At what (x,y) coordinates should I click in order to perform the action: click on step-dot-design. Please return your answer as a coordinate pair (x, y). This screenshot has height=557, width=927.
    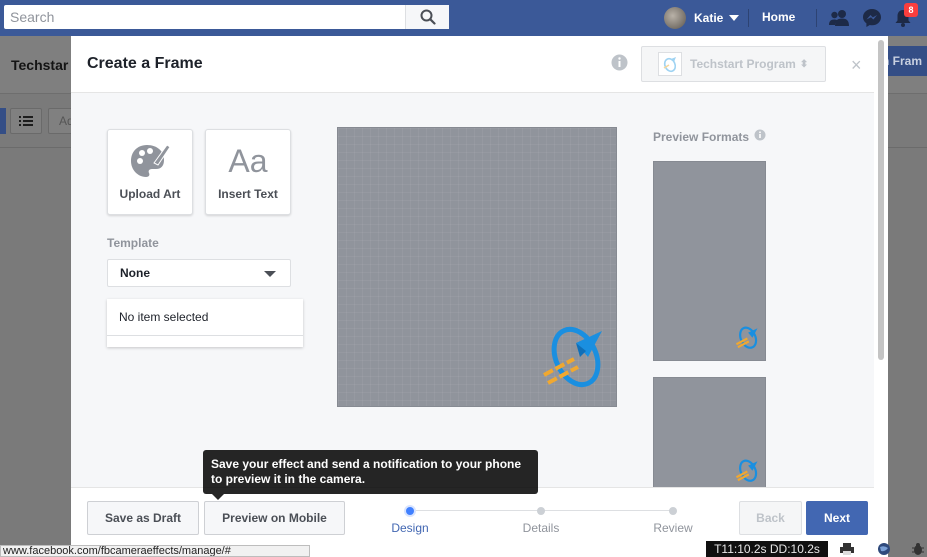
    Looking at the image, I should click on (410, 511).